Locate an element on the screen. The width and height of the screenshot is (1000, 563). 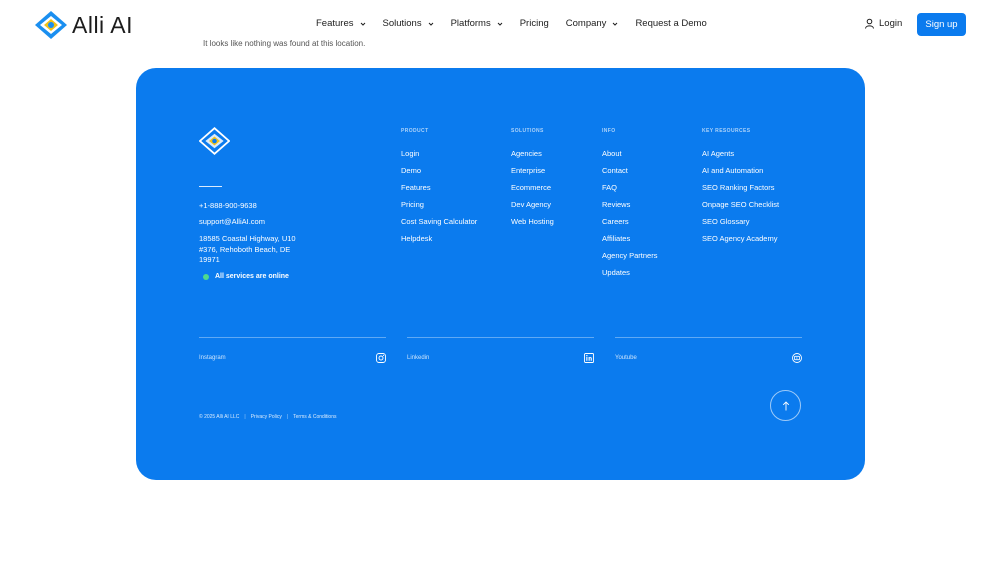
status-dot-icon is located at coordinates (206, 276).